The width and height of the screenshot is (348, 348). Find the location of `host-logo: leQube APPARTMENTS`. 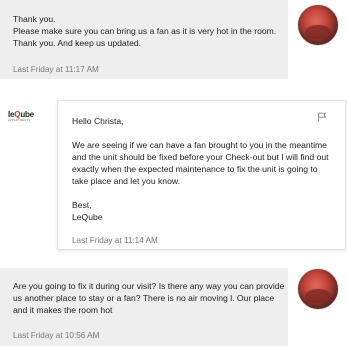

host-logo: leQube APPARTMENTS is located at coordinates (23, 118).